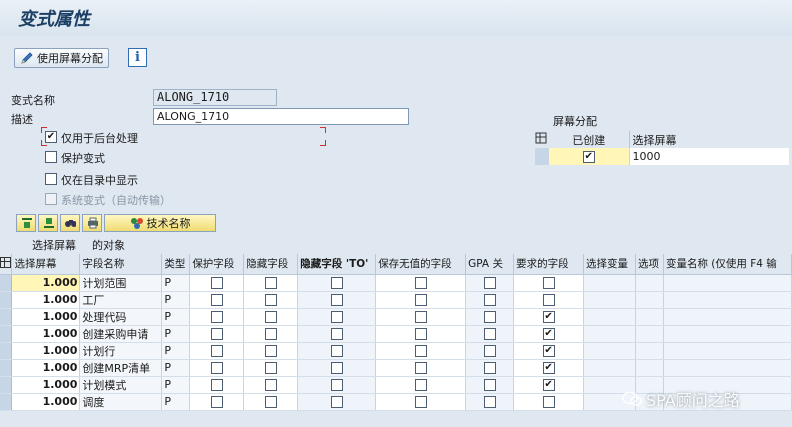  Describe the element at coordinates (396, 283) in the screenshot. I see `table-row: 1.000 计划范围 P` at that location.